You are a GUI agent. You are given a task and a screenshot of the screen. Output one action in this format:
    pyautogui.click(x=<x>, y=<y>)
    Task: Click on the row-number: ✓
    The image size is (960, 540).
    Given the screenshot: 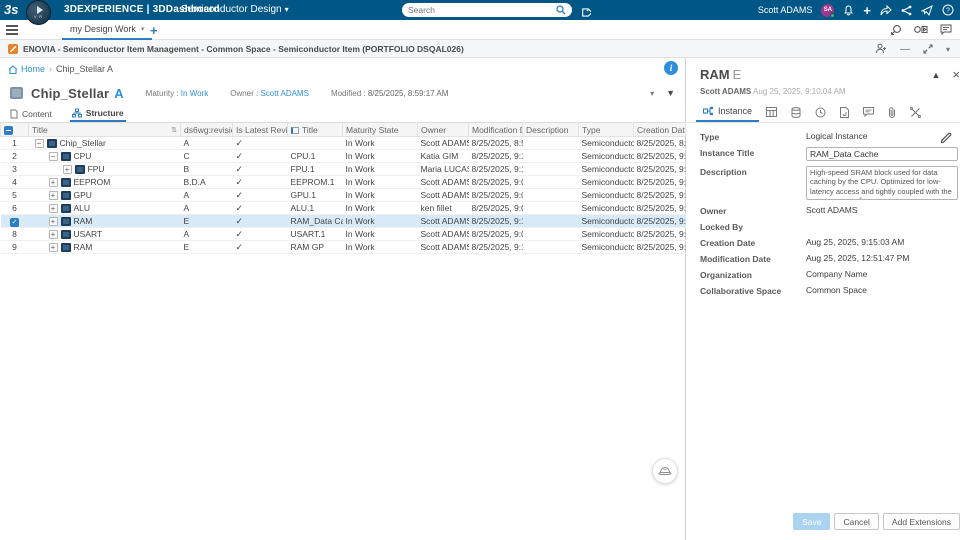 What is the action you would take?
    pyautogui.click(x=14, y=221)
    